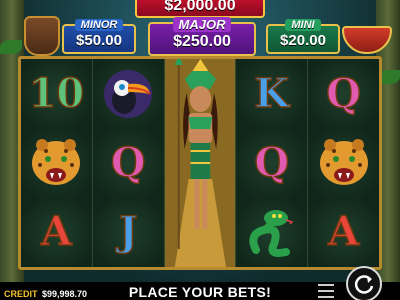 The height and width of the screenshot is (300, 400). I want to click on urn-decoration, so click(42, 36).